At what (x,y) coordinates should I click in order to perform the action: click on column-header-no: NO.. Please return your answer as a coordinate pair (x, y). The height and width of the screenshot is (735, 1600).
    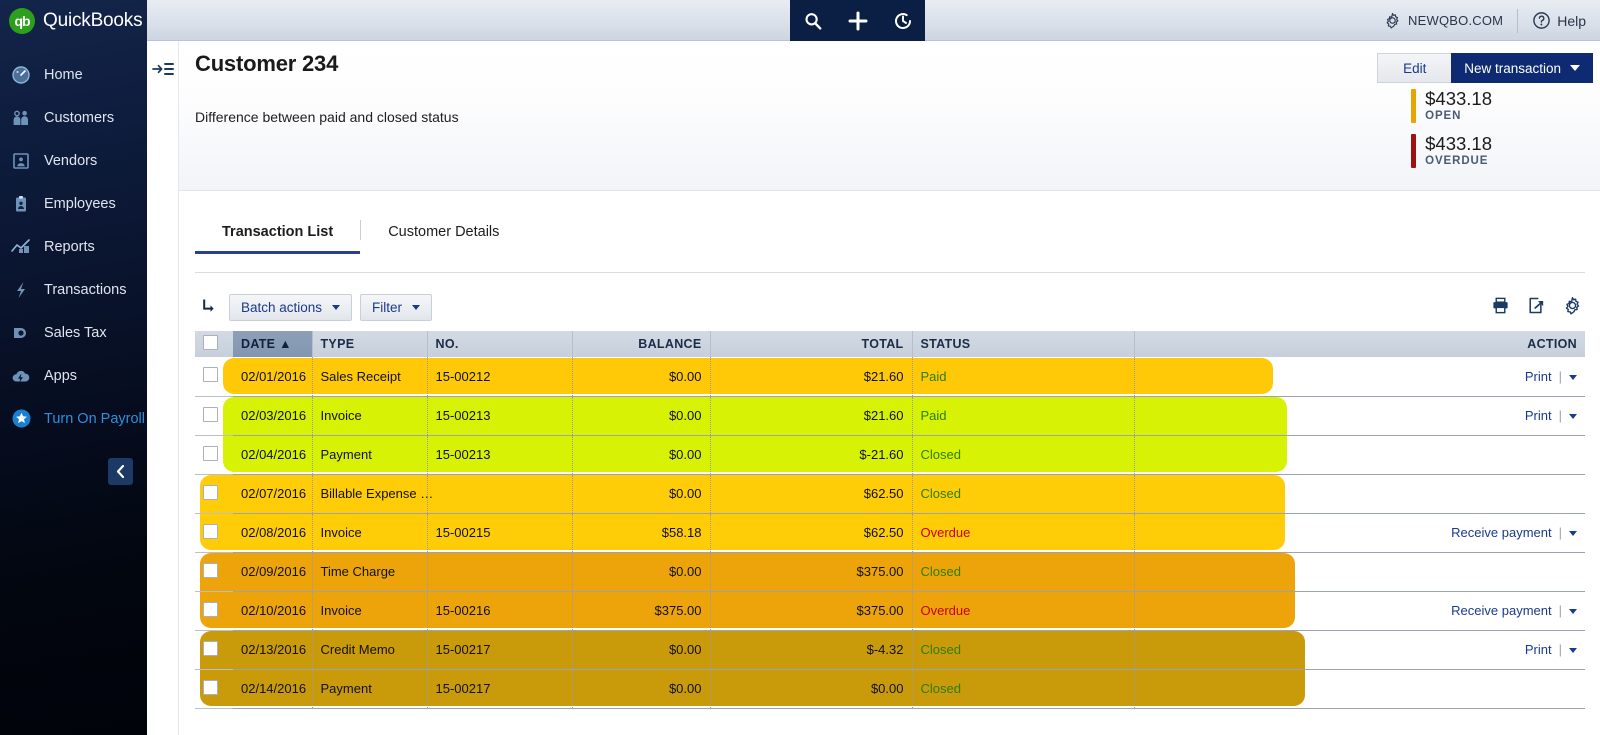
    Looking at the image, I should click on (500, 344).